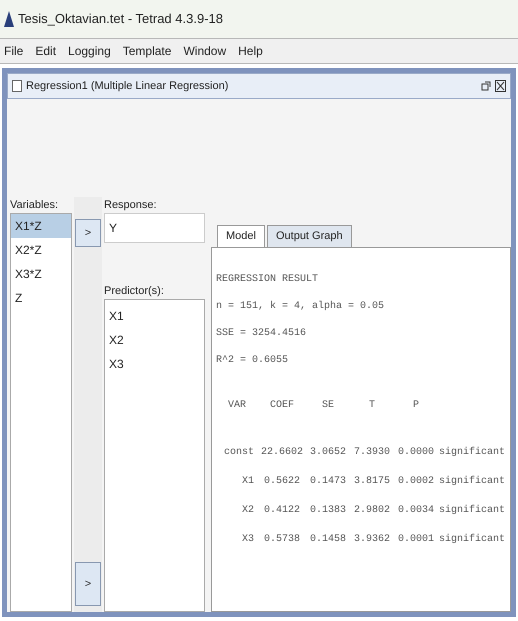 The image size is (518, 621). What do you see at coordinates (41, 250) in the screenshot?
I see `variable-item: X2*Z` at bounding box center [41, 250].